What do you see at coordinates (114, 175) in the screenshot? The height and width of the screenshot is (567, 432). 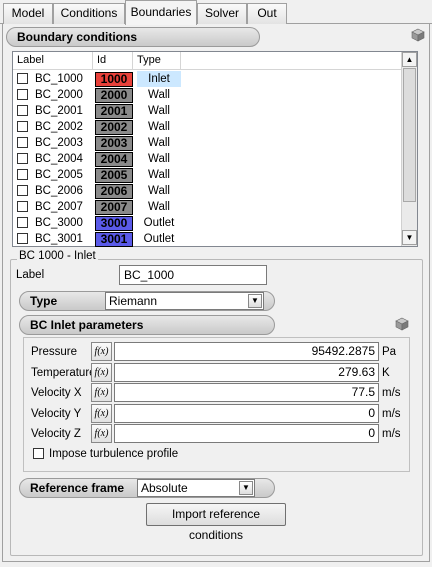 I see `row-id-badge: 2005` at bounding box center [114, 175].